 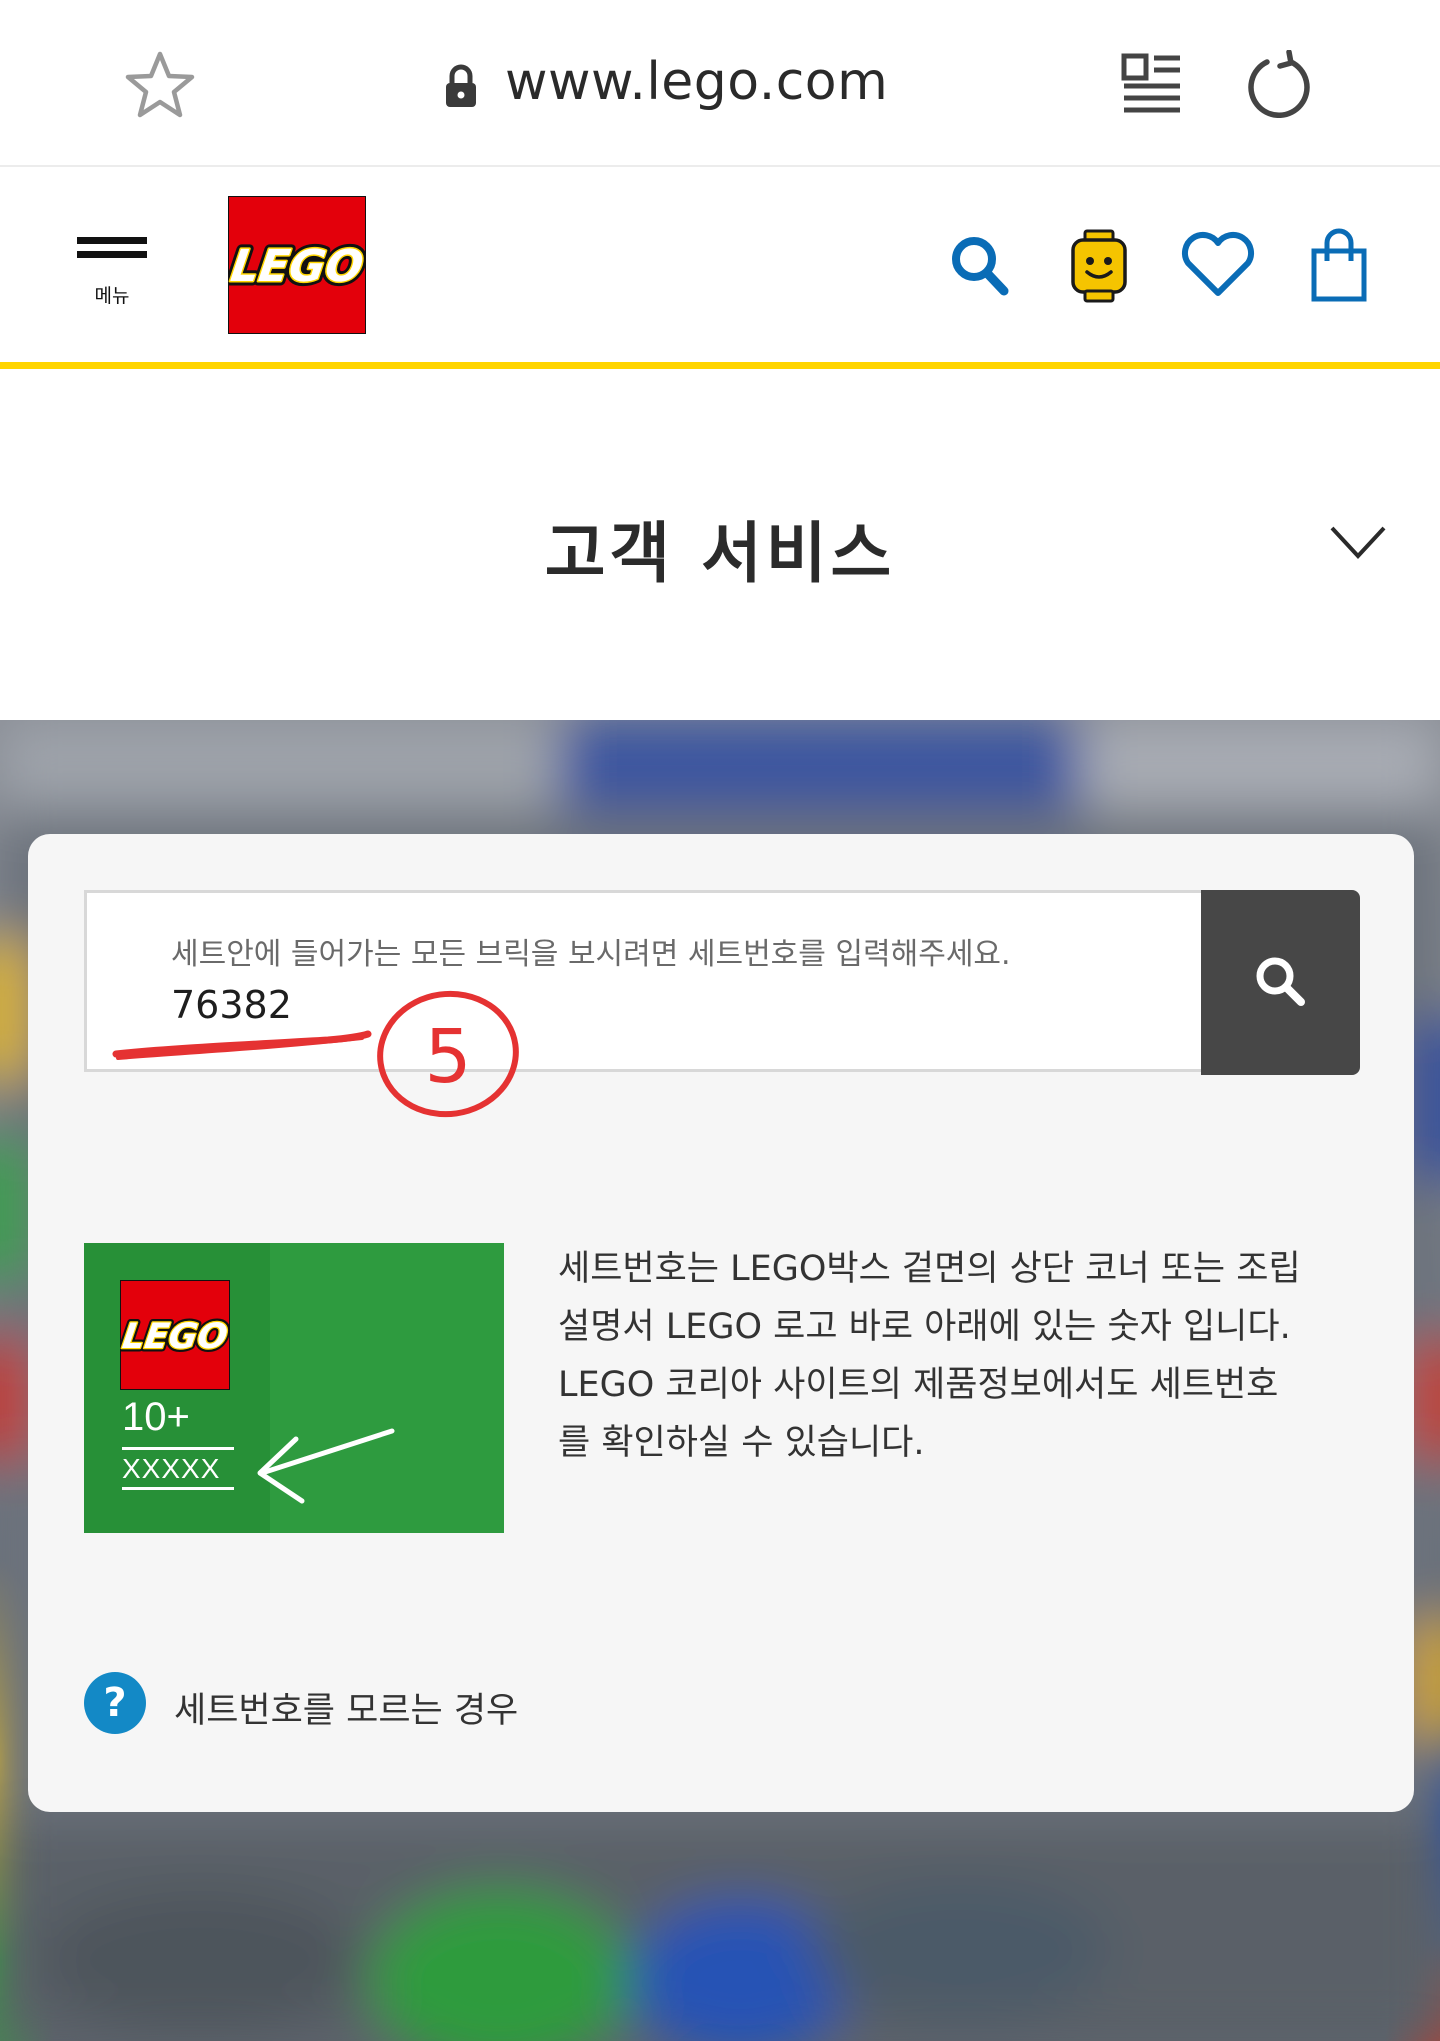 I want to click on search-input-value: 76382, so click(x=231, y=1005).